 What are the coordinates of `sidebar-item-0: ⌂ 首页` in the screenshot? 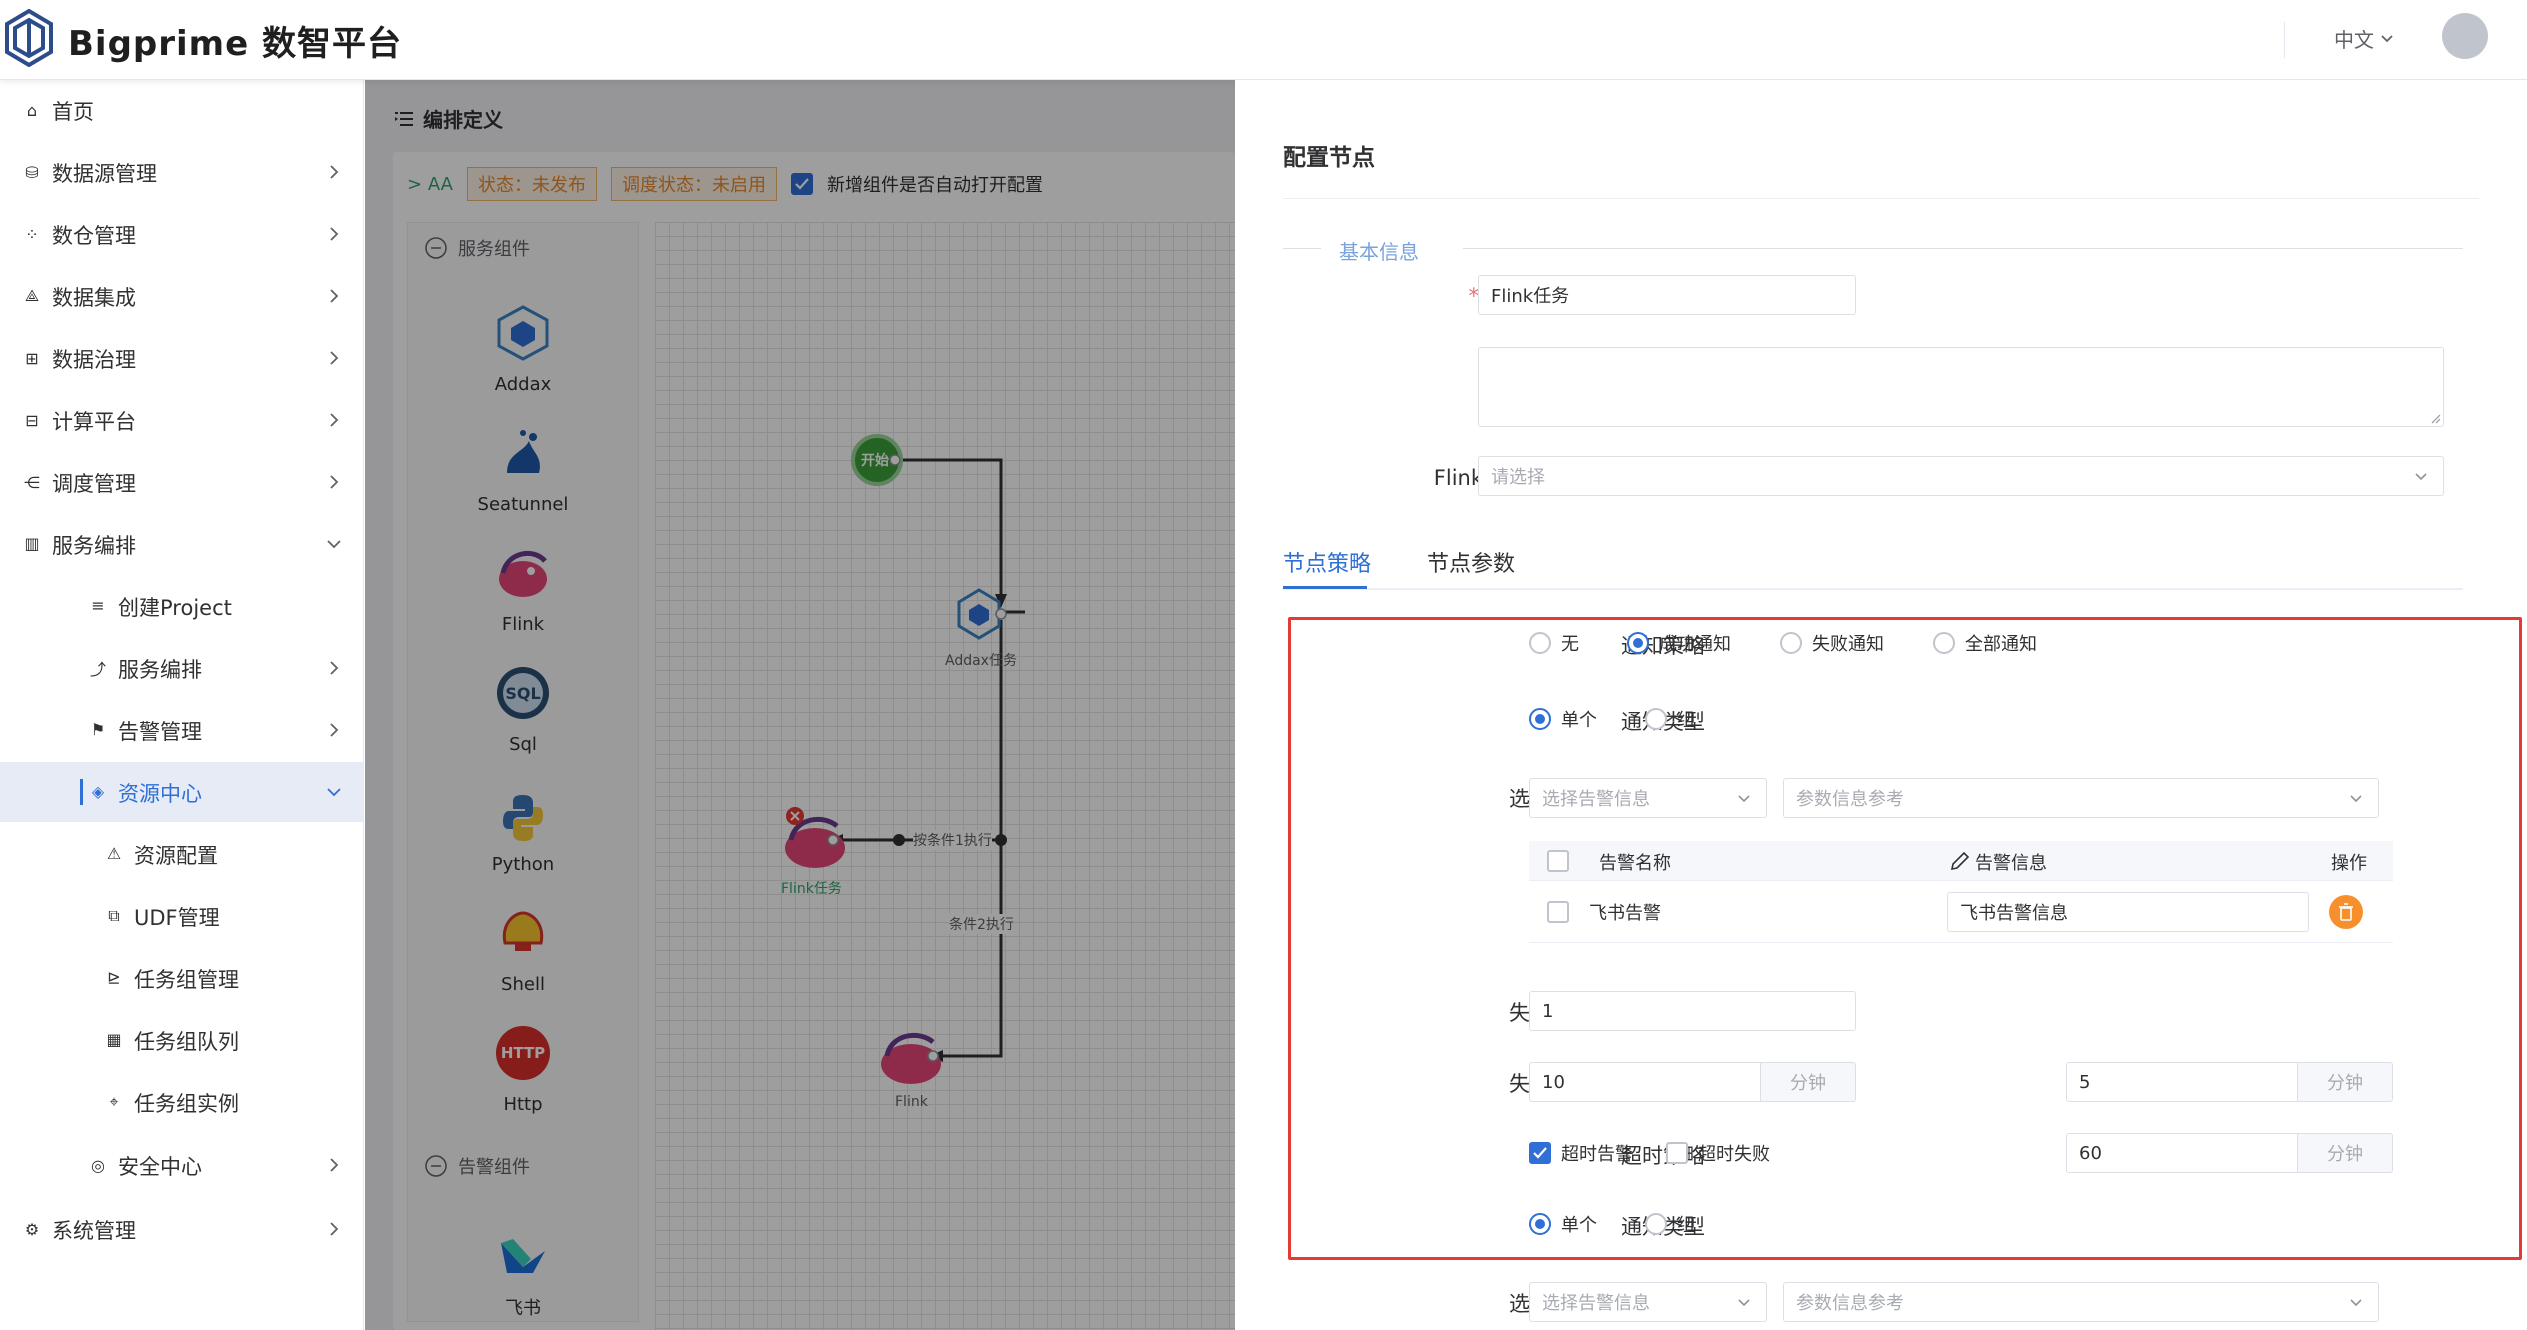 It's located at (182, 110).